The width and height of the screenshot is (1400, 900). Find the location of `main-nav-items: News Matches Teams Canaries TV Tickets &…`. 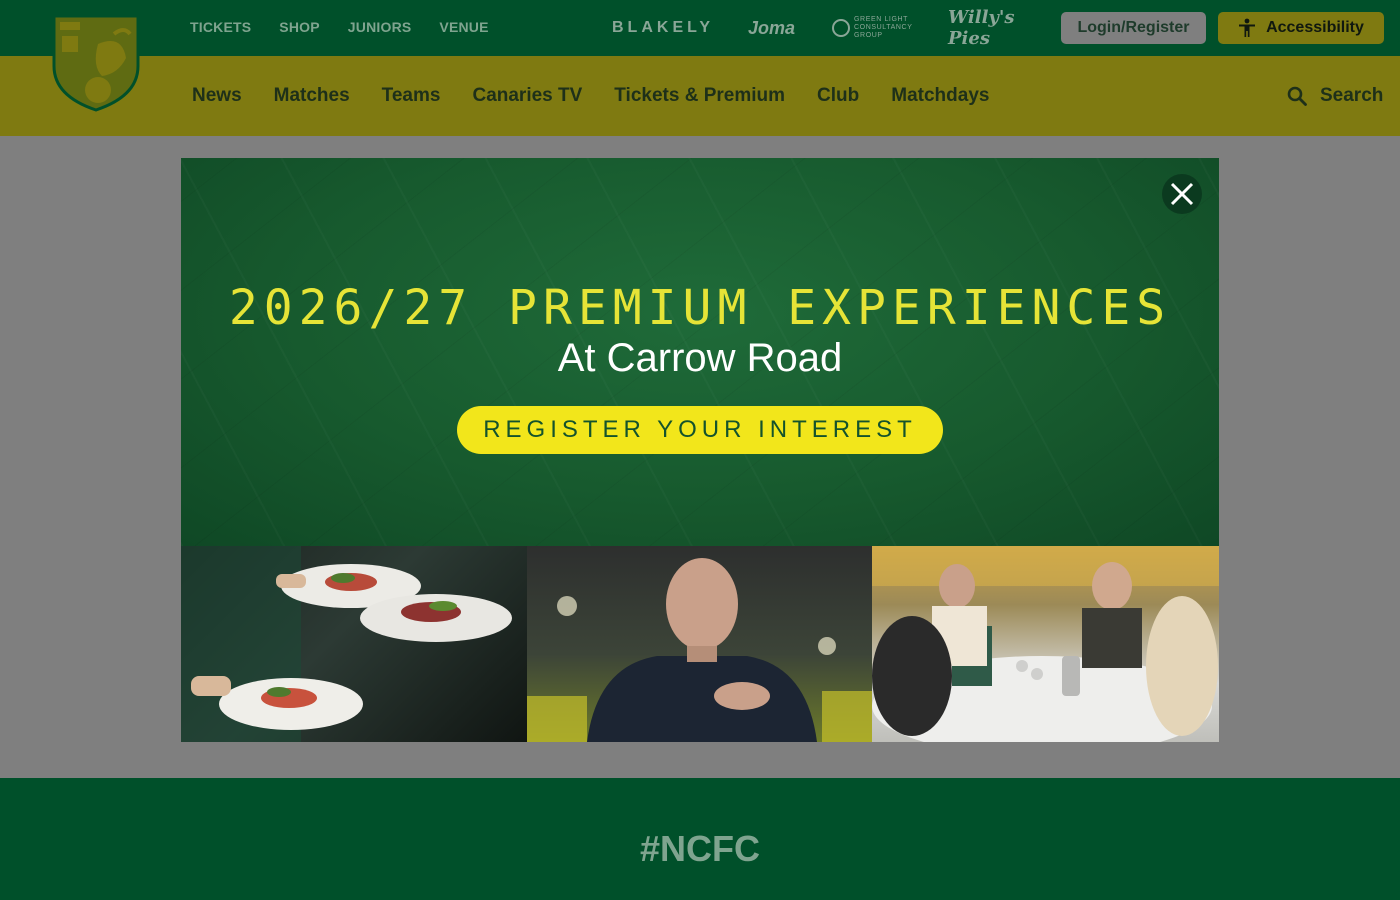

main-nav-items: News Matches Teams Canaries TV Tickets &… is located at coordinates (590, 96).